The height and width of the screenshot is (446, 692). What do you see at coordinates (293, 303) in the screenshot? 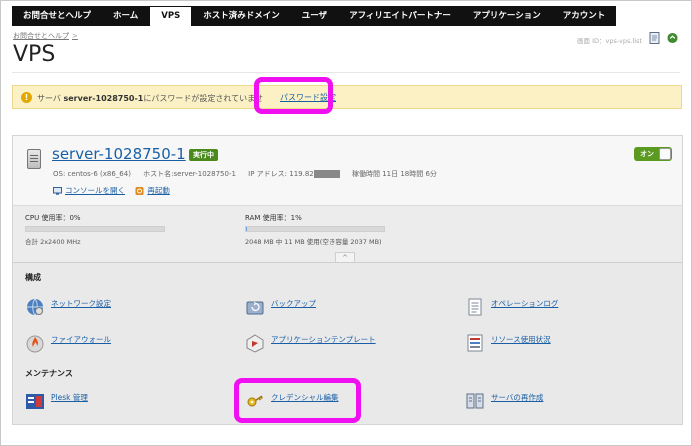
I see `backup-label: バックアップ` at bounding box center [293, 303].